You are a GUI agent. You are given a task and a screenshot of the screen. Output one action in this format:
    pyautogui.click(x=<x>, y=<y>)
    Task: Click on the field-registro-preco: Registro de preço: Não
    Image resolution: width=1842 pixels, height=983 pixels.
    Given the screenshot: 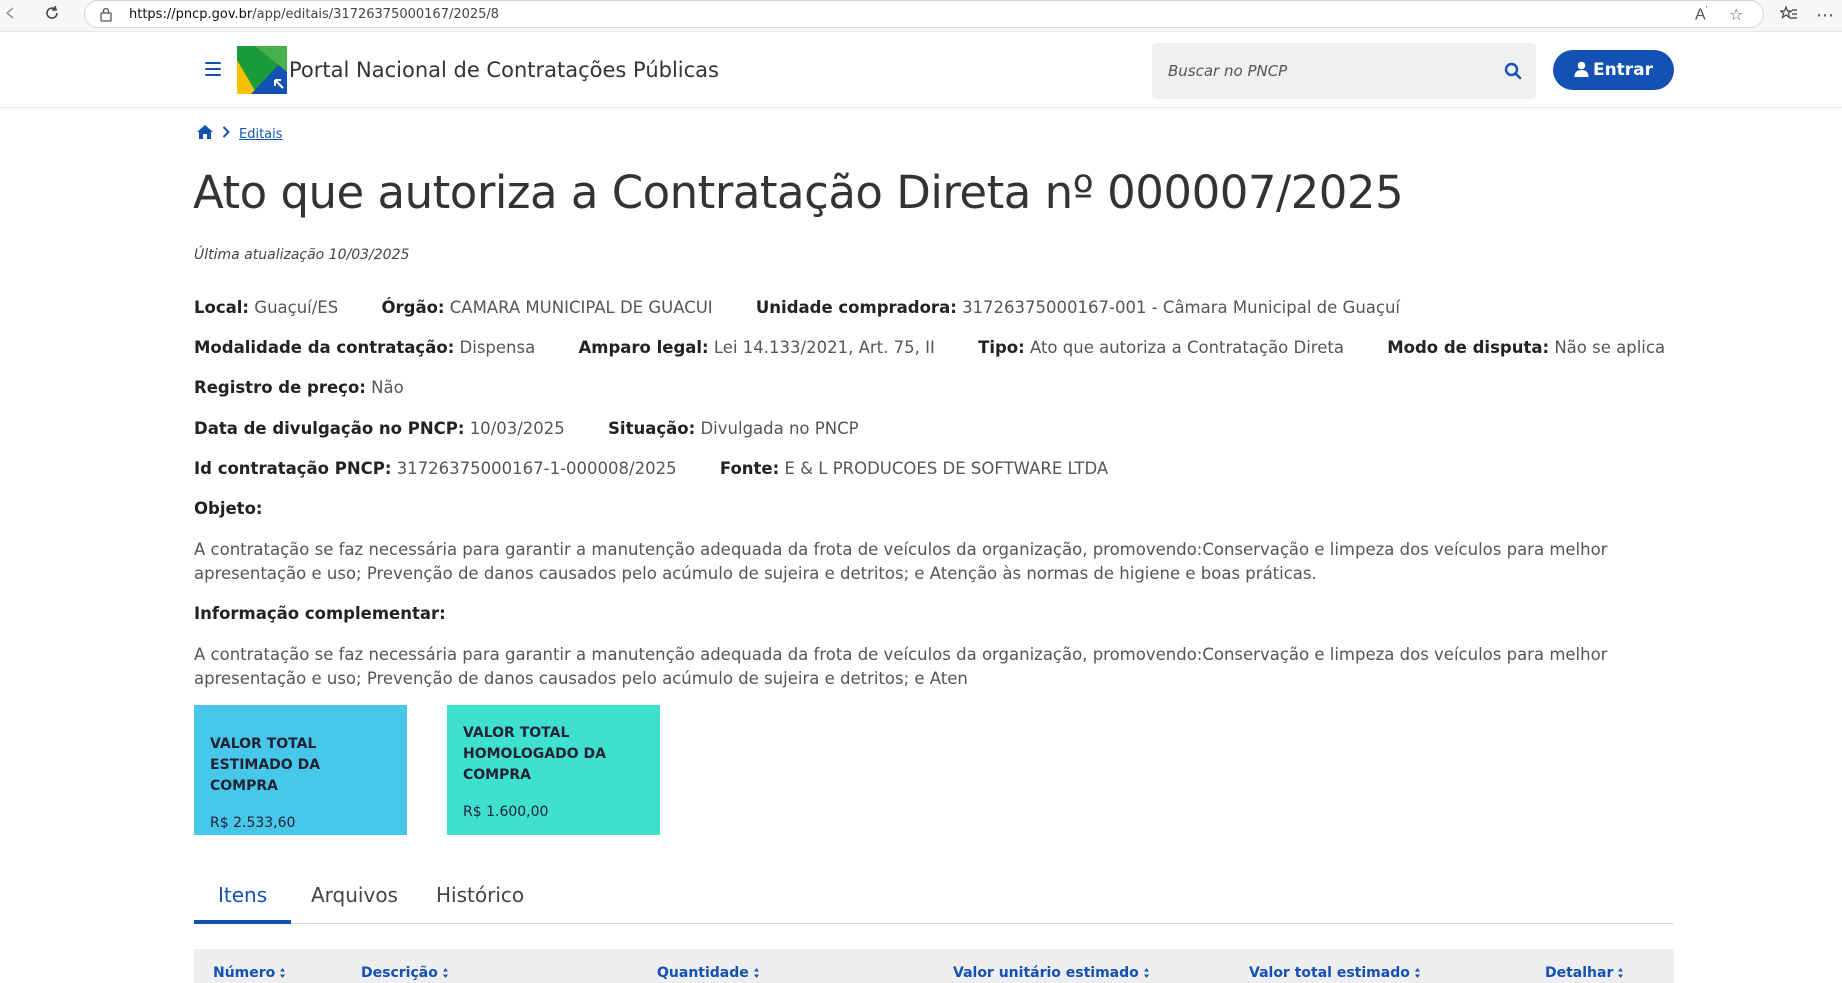 What is the action you would take?
    pyautogui.click(x=299, y=387)
    